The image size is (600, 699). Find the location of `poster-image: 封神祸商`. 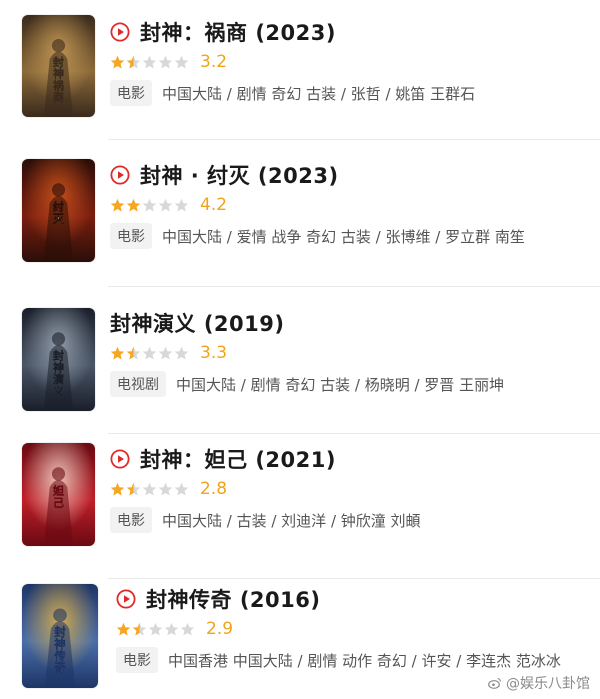

poster-image: 封神祸商 is located at coordinates (58, 66).